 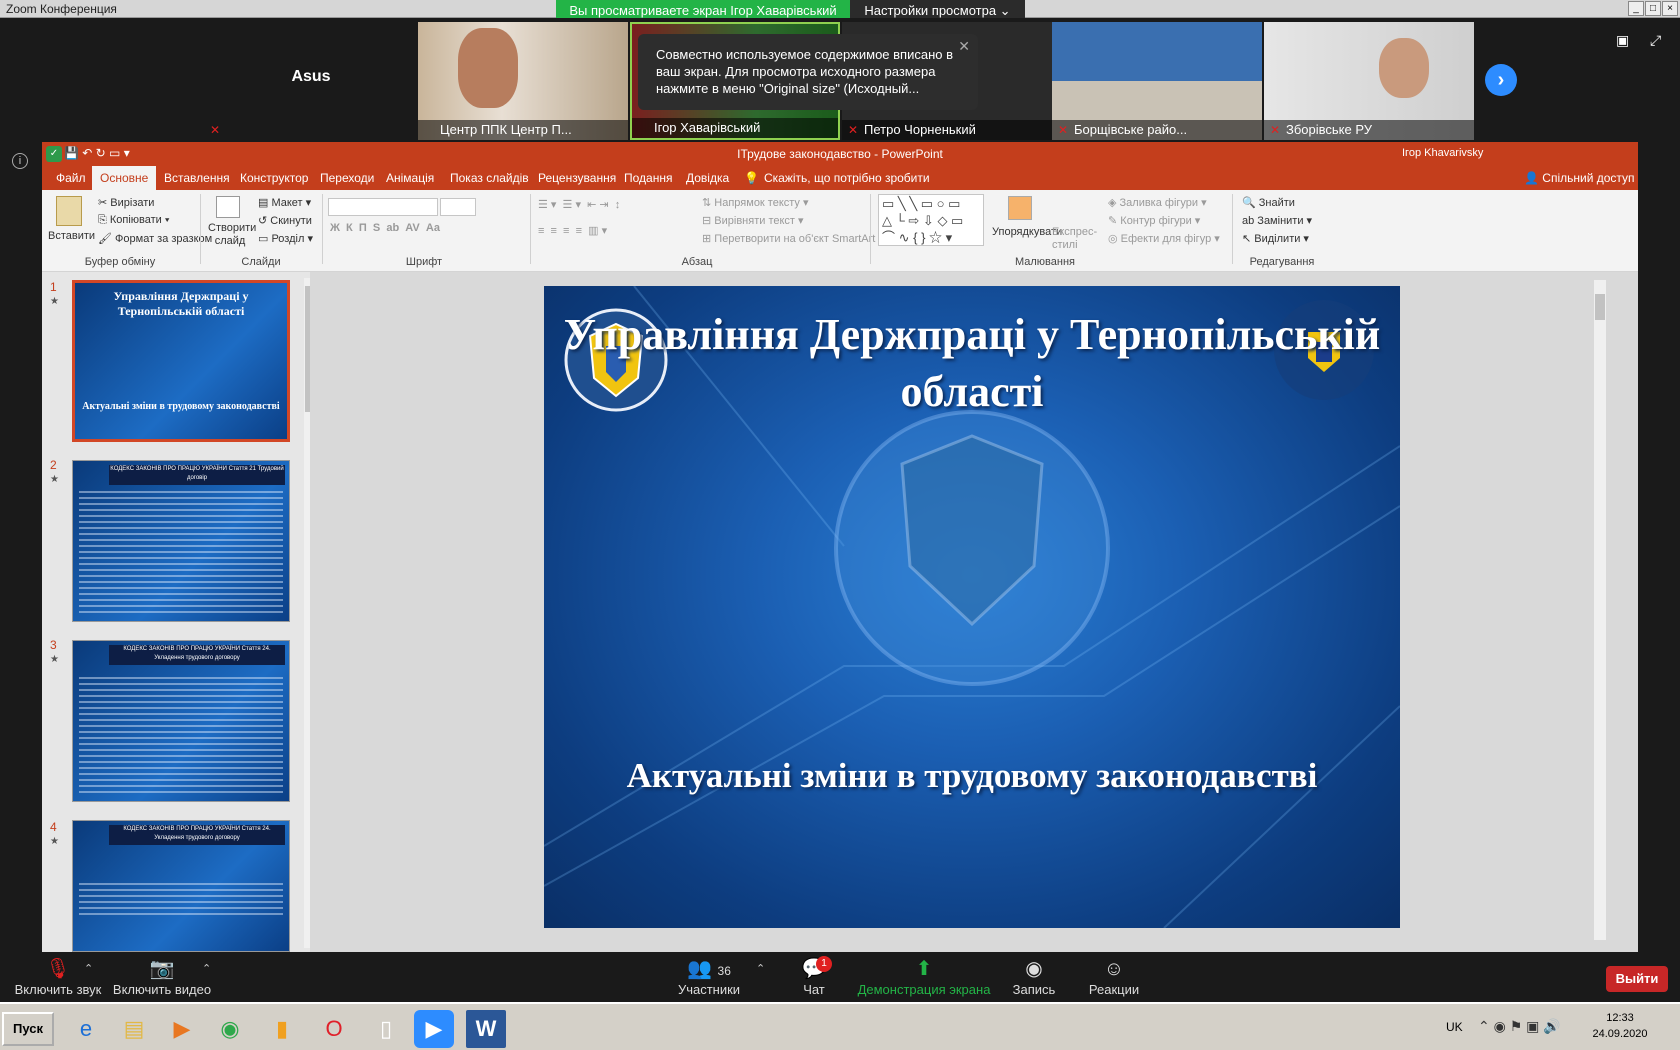 I want to click on tab-animations: Анімація, so click(x=410, y=178).